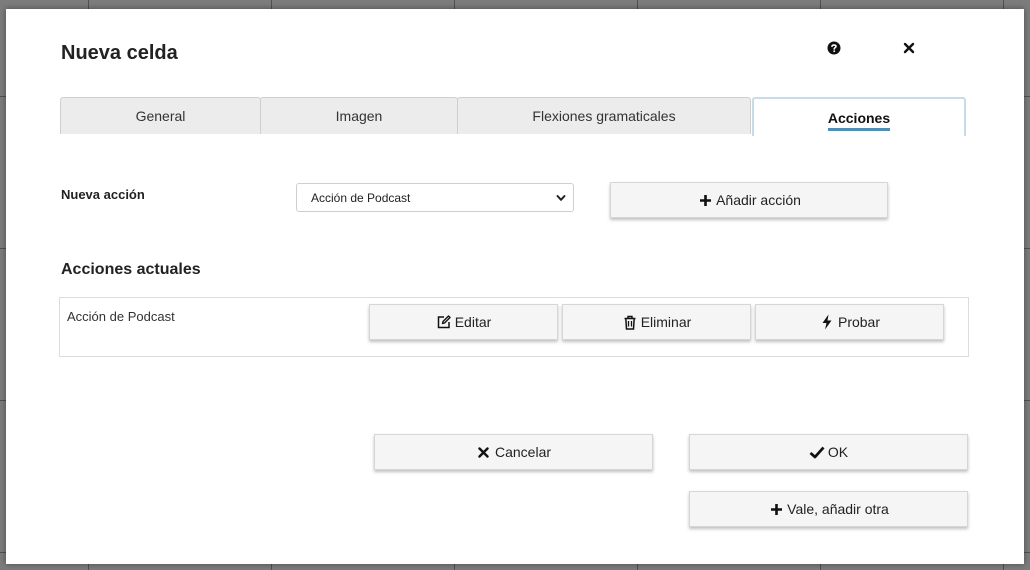 Image resolution: width=1030 pixels, height=570 pixels. What do you see at coordinates (859, 120) in the screenshot?
I see `tab-label: Acciones` at bounding box center [859, 120].